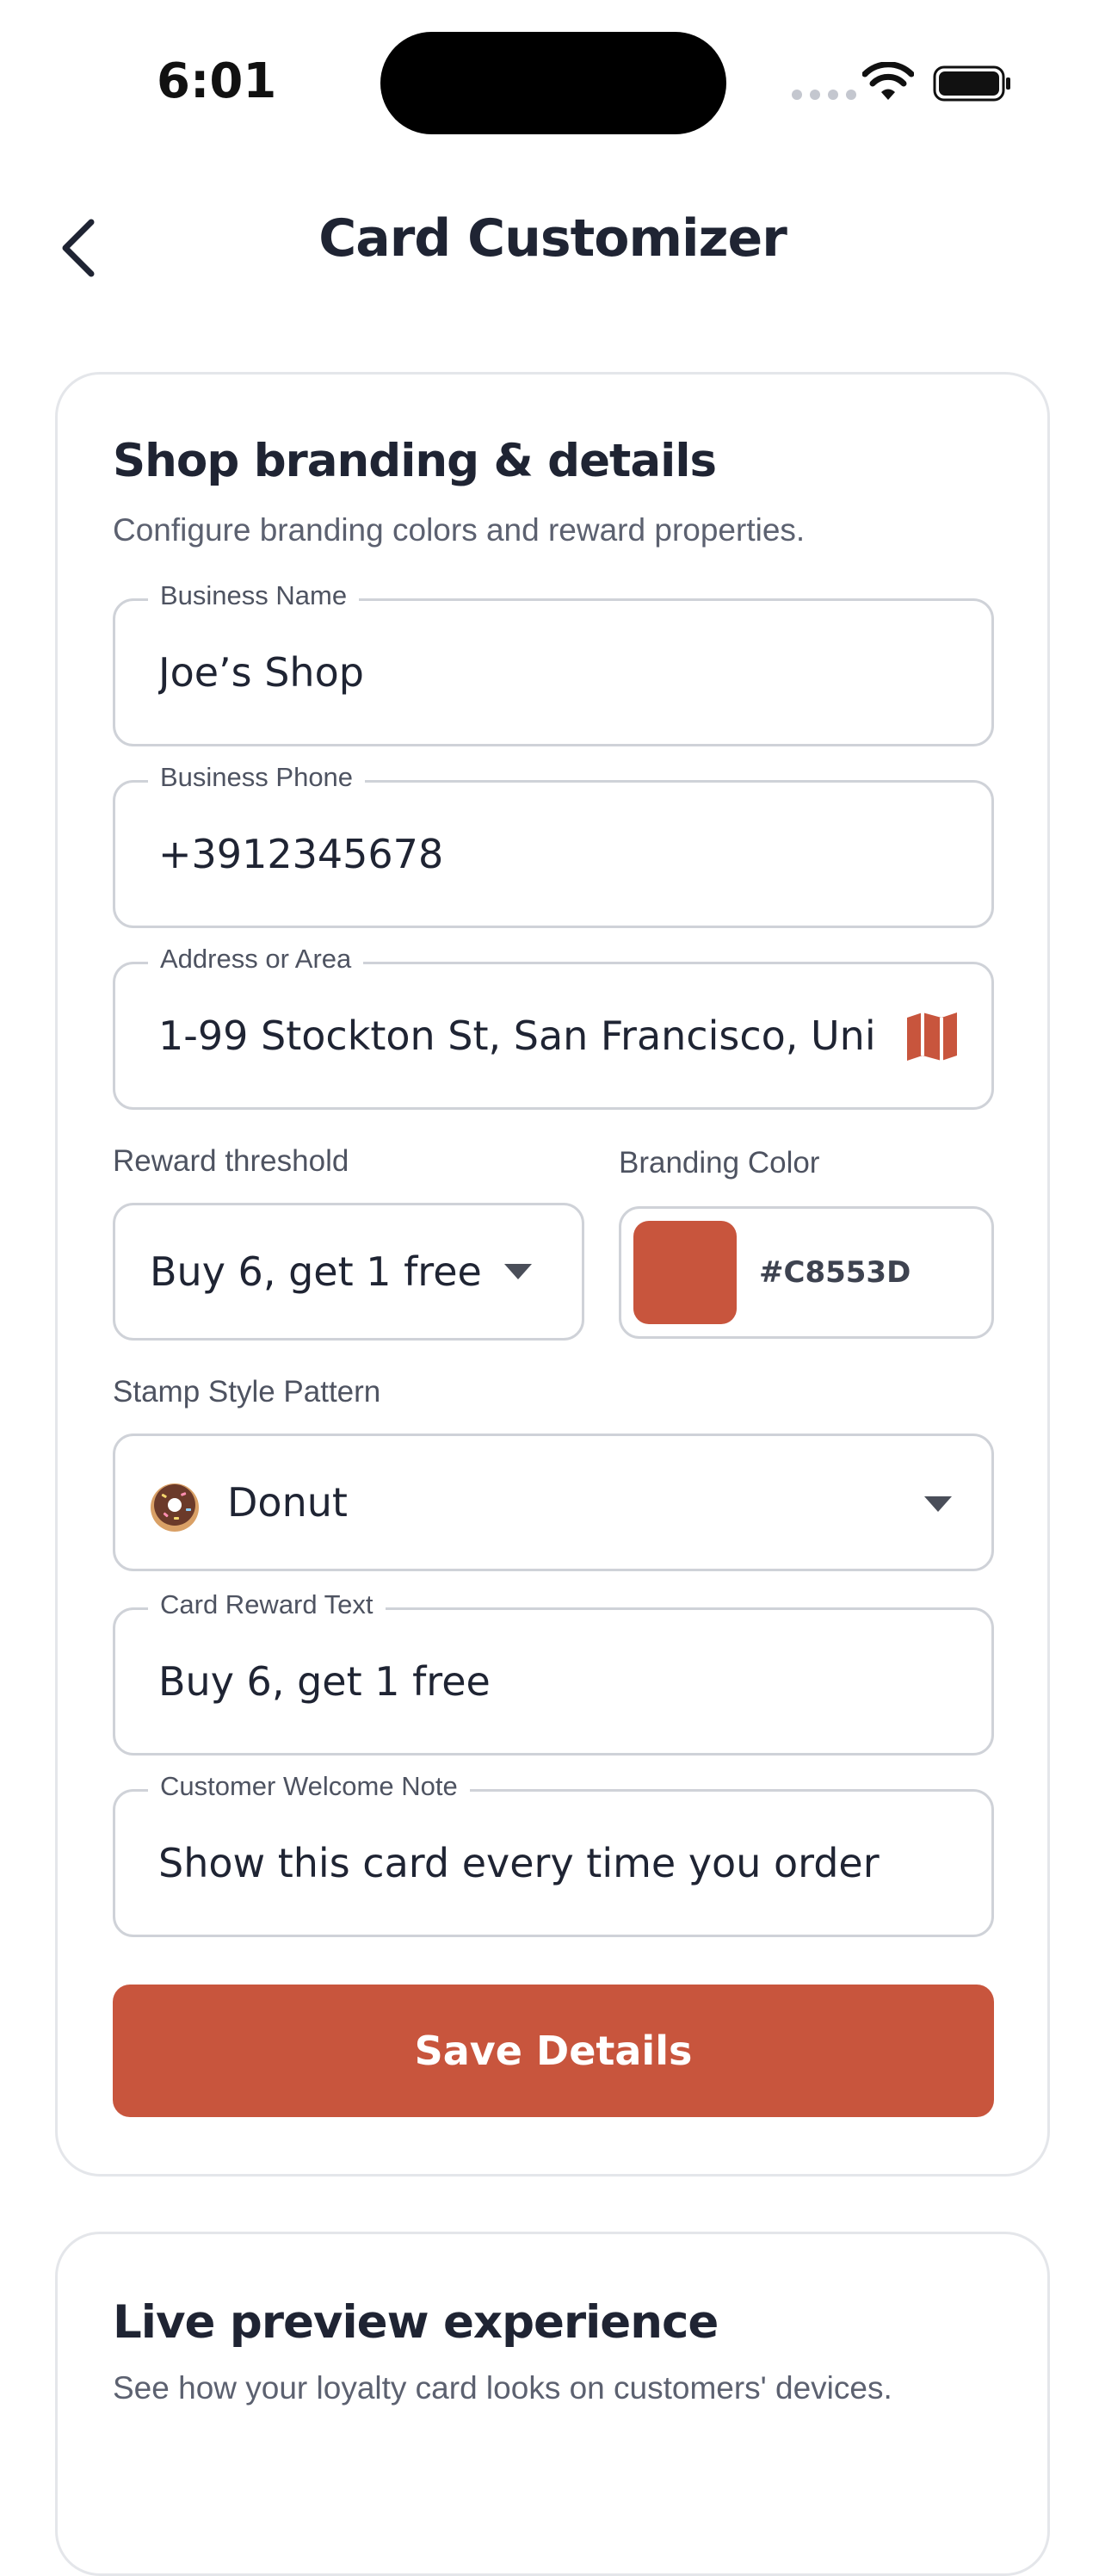  Describe the element at coordinates (553, 1502) in the screenshot. I see `stamp-style-select: Donut` at that location.